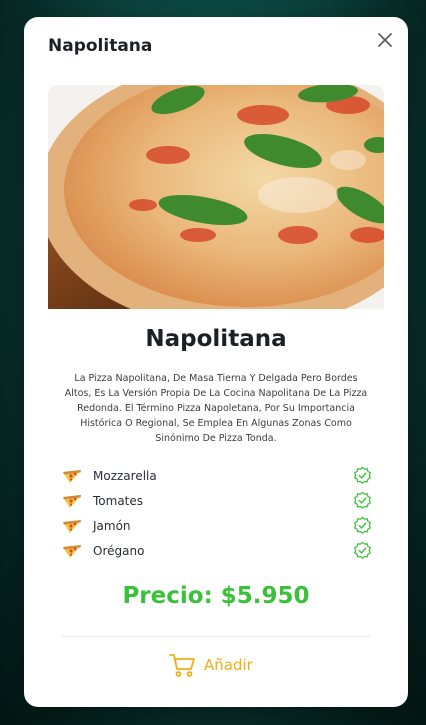 This screenshot has width=426, height=725. What do you see at coordinates (217, 550) in the screenshot?
I see `list-item: Orégano` at bounding box center [217, 550].